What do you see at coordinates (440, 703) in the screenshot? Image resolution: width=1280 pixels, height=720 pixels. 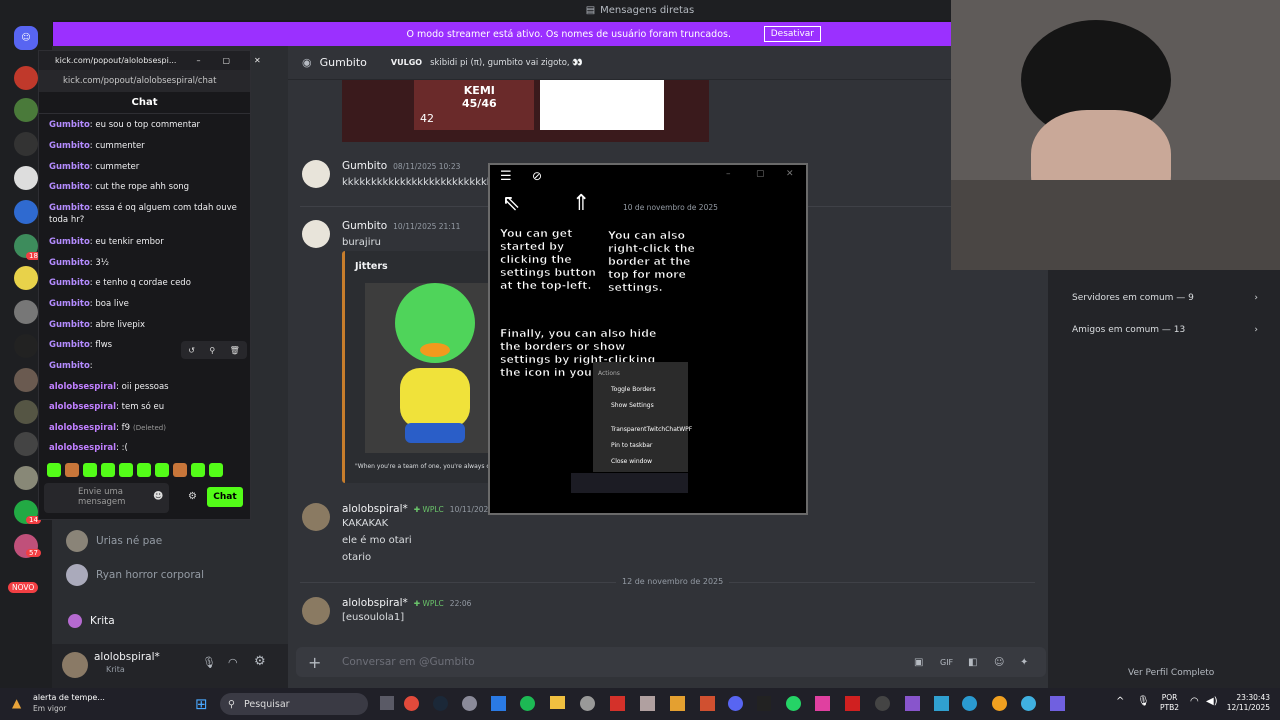 I see `steam-icon` at bounding box center [440, 703].